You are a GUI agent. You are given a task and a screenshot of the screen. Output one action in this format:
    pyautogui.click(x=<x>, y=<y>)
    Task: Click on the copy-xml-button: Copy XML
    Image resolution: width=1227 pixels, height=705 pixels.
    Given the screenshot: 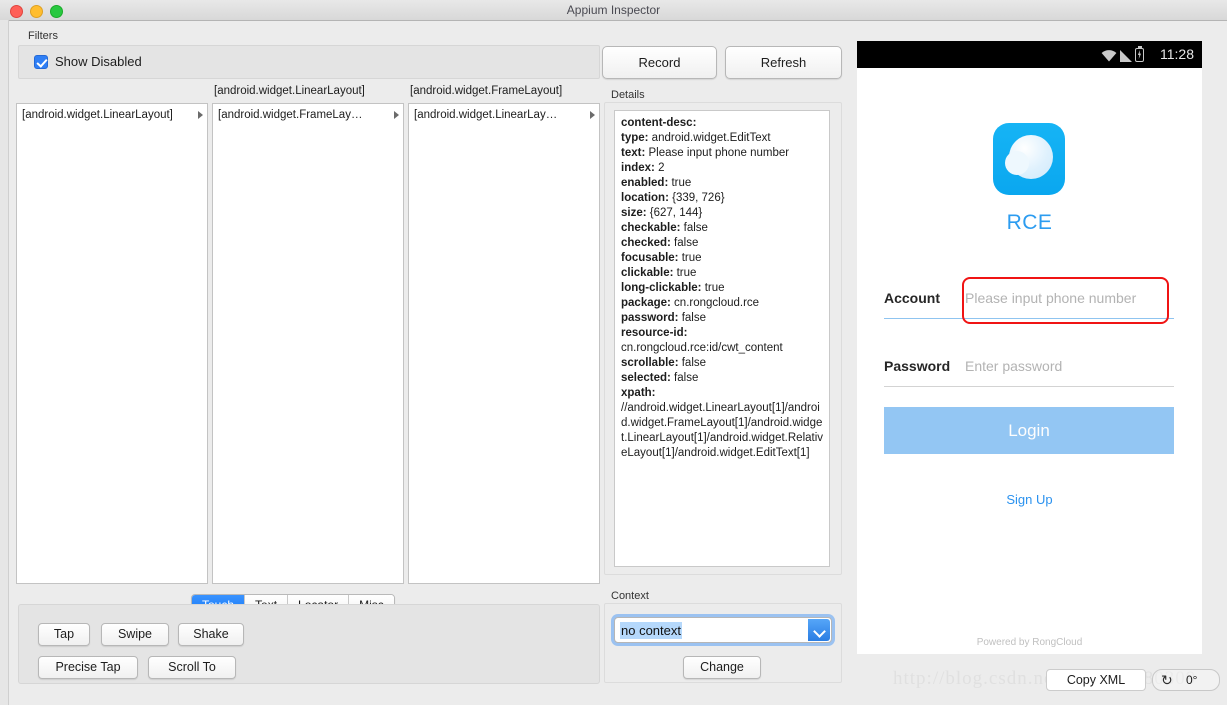 What is the action you would take?
    pyautogui.click(x=1096, y=680)
    